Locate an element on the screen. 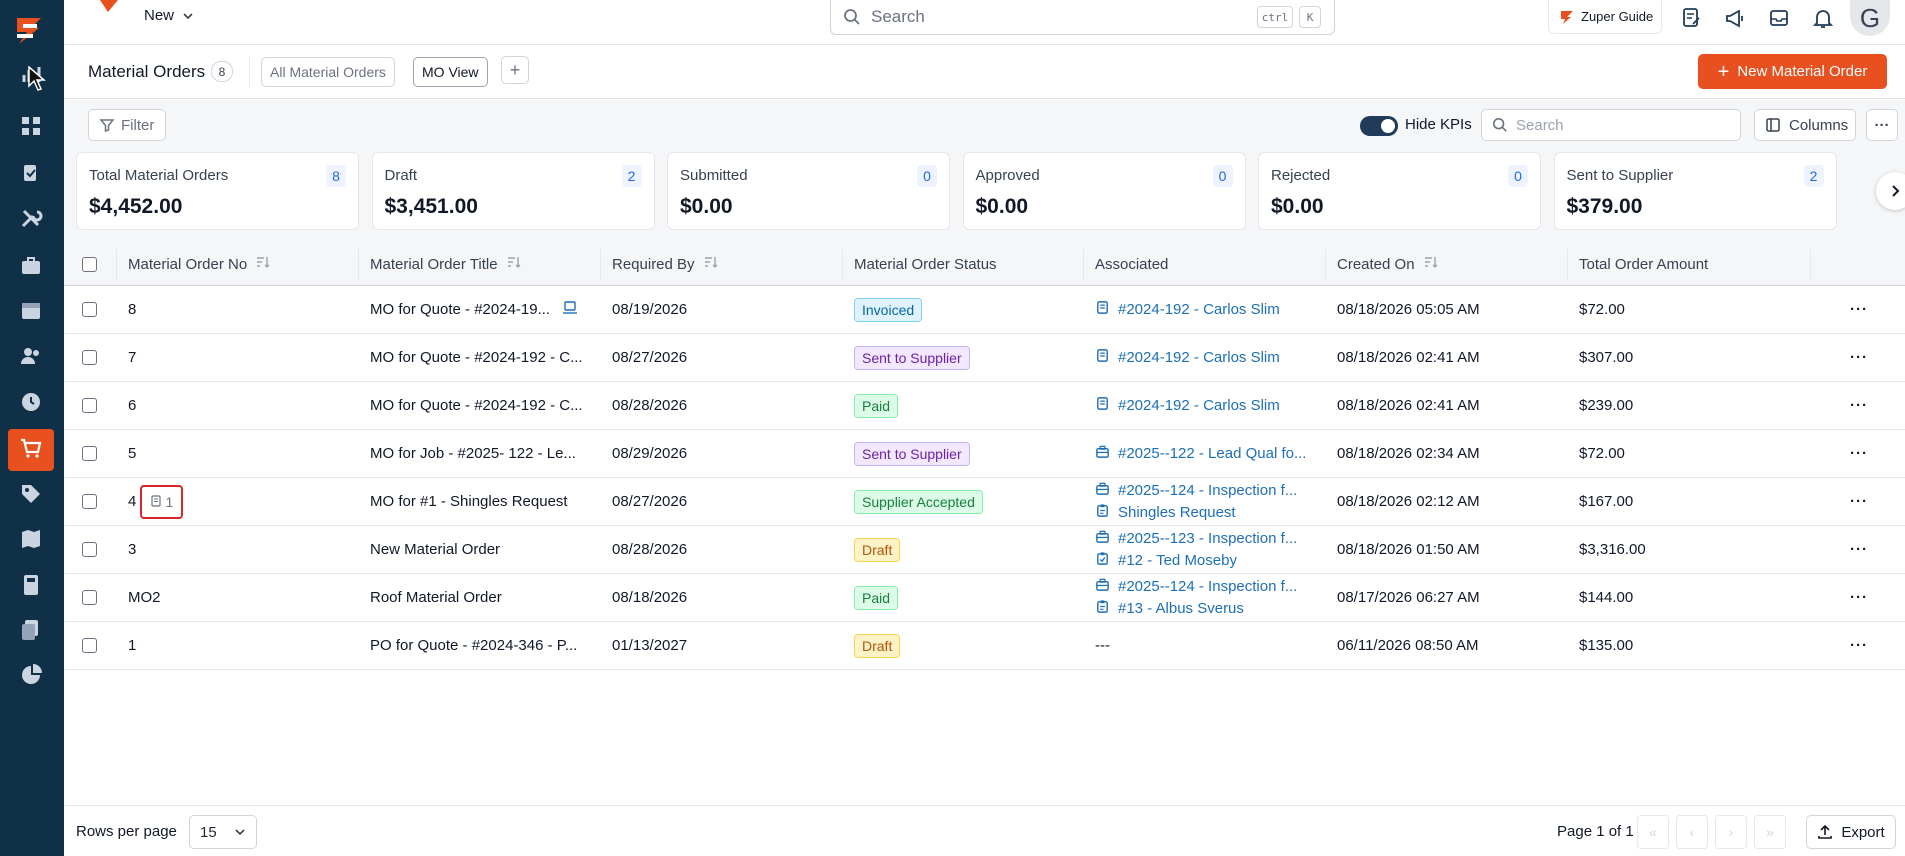 The height and width of the screenshot is (856, 1905). order-title: MO for #1 - Shingles Request is located at coordinates (469, 501).